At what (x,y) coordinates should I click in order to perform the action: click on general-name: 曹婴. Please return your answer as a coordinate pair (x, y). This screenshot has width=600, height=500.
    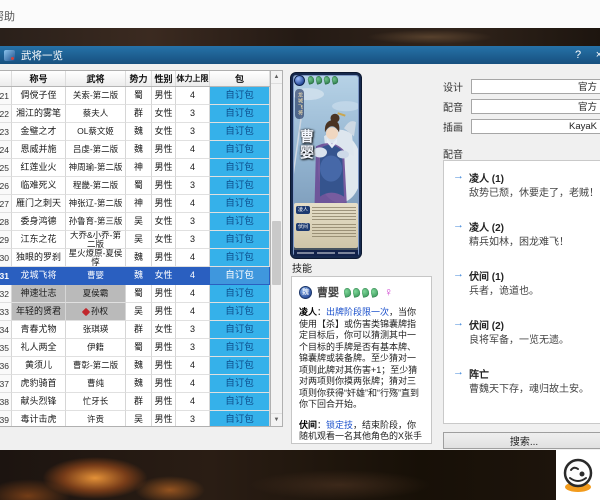
    Looking at the image, I should click on (328, 293).